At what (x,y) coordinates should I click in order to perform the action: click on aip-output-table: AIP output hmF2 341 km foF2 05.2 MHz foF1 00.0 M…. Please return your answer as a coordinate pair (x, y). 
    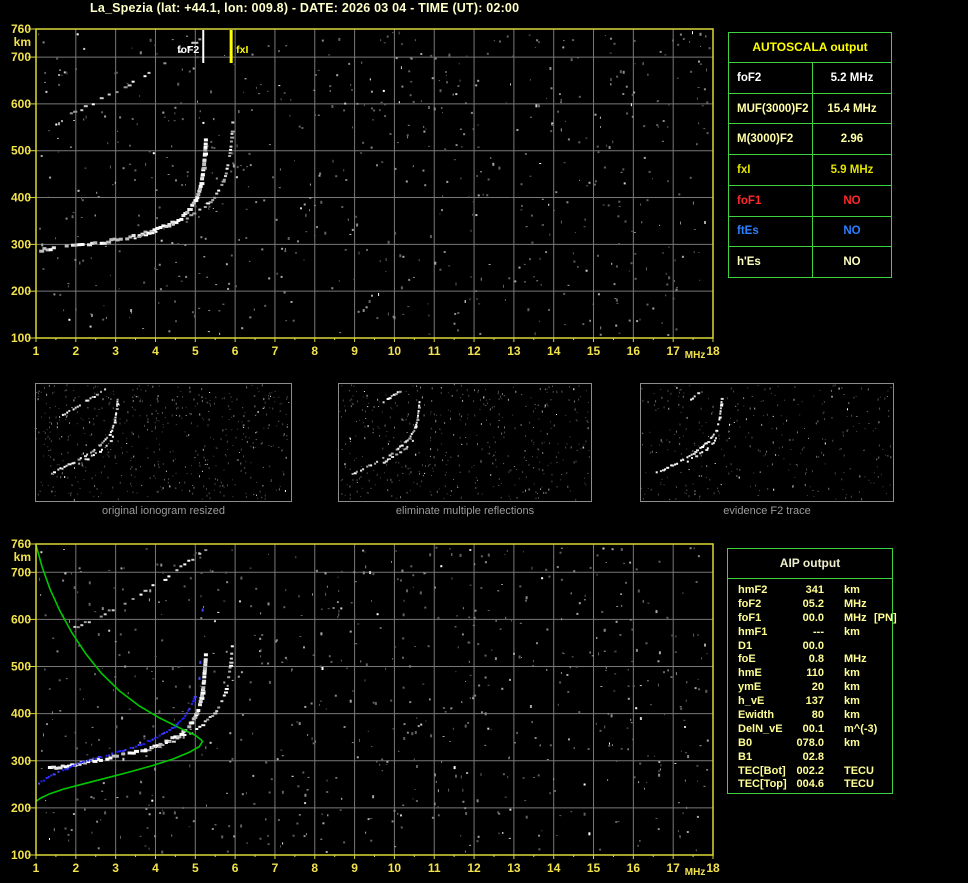
    Looking at the image, I should click on (812, 671).